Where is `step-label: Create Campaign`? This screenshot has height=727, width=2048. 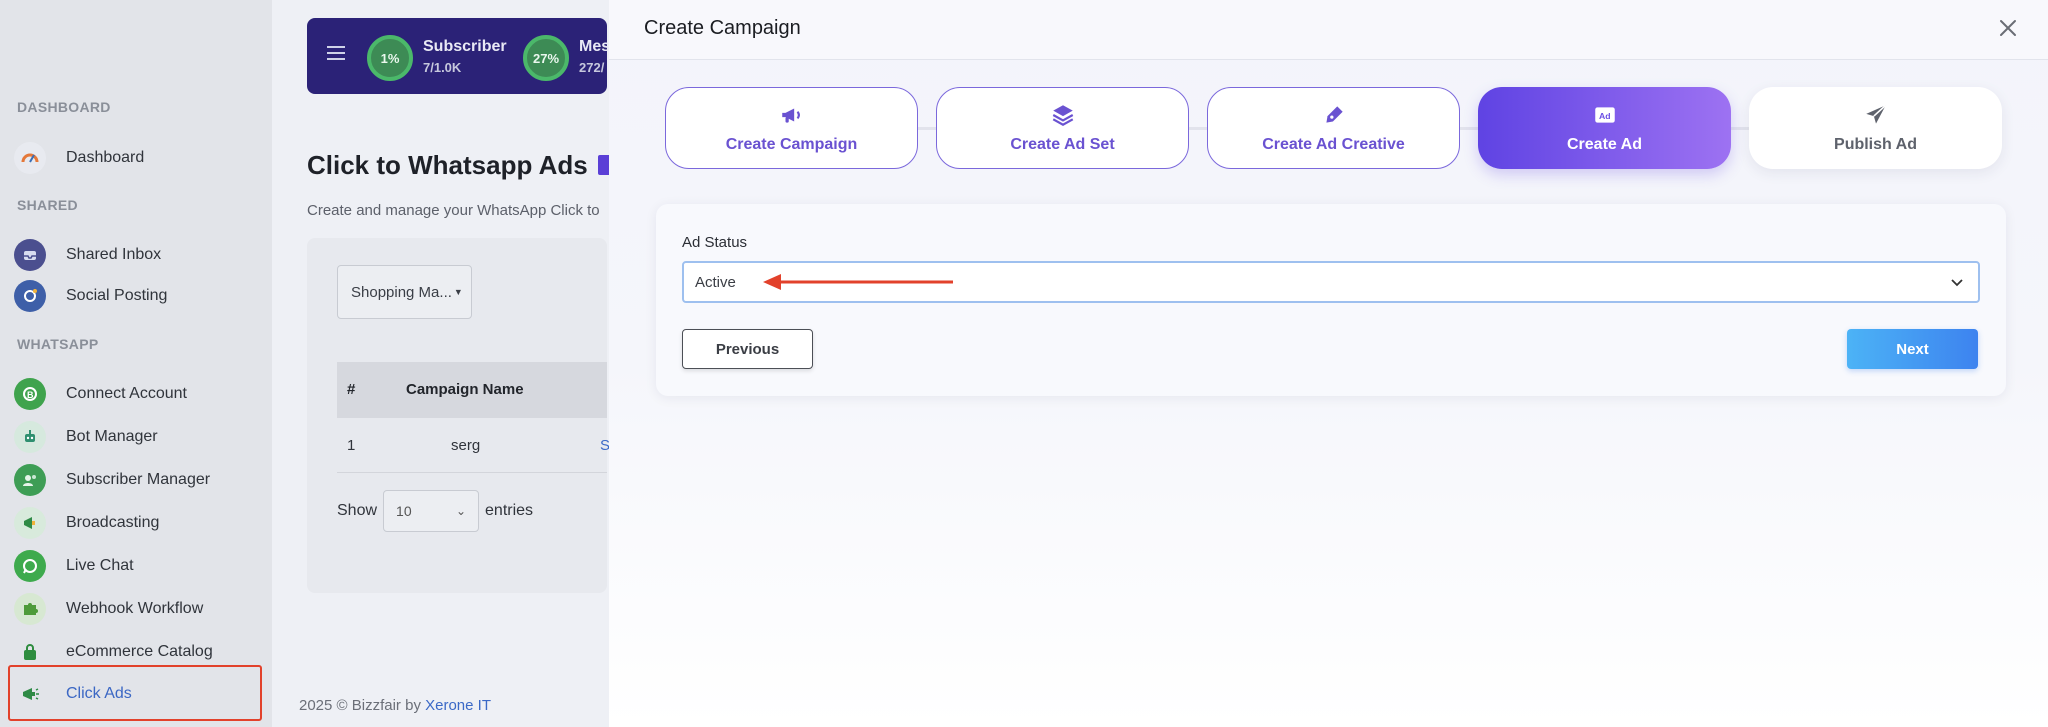
step-label: Create Campaign is located at coordinates (791, 144).